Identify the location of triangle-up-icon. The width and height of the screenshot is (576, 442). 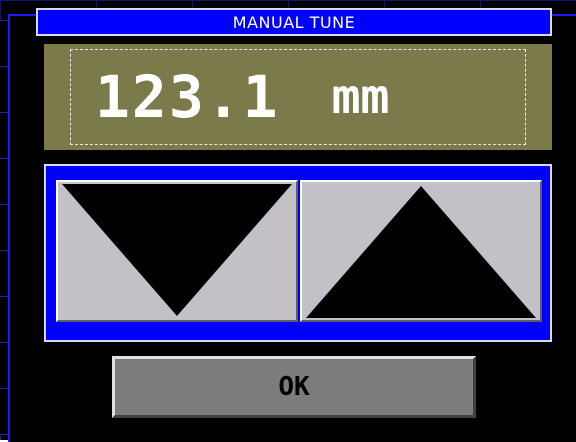
(421, 252).